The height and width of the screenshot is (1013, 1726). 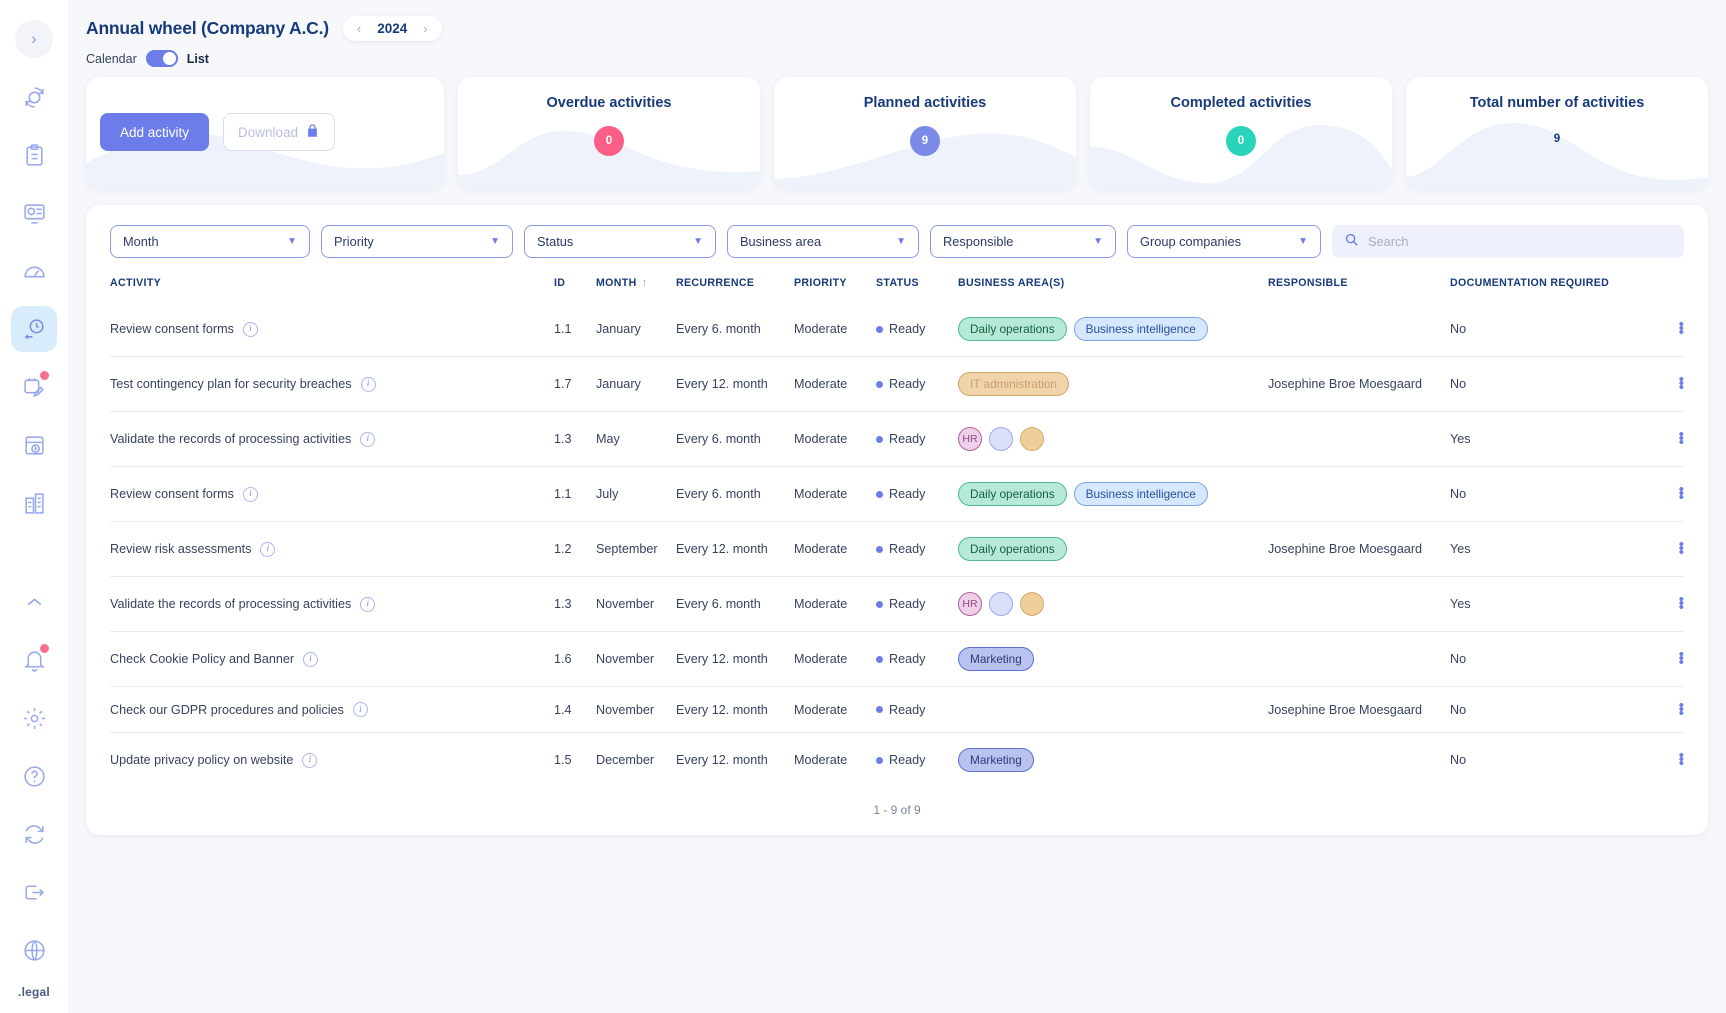 What do you see at coordinates (925, 103) in the screenshot?
I see `stat-title: Planned activities` at bounding box center [925, 103].